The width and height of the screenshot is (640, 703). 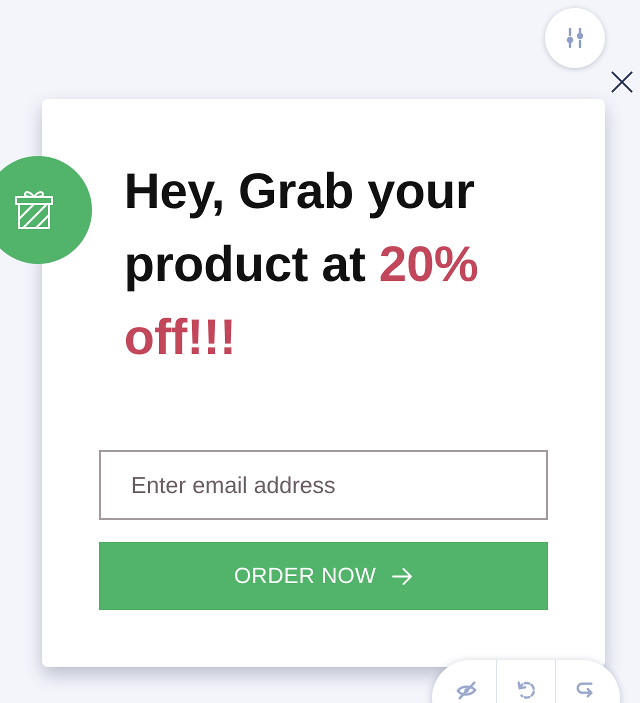 I want to click on close-button, so click(x=622, y=82).